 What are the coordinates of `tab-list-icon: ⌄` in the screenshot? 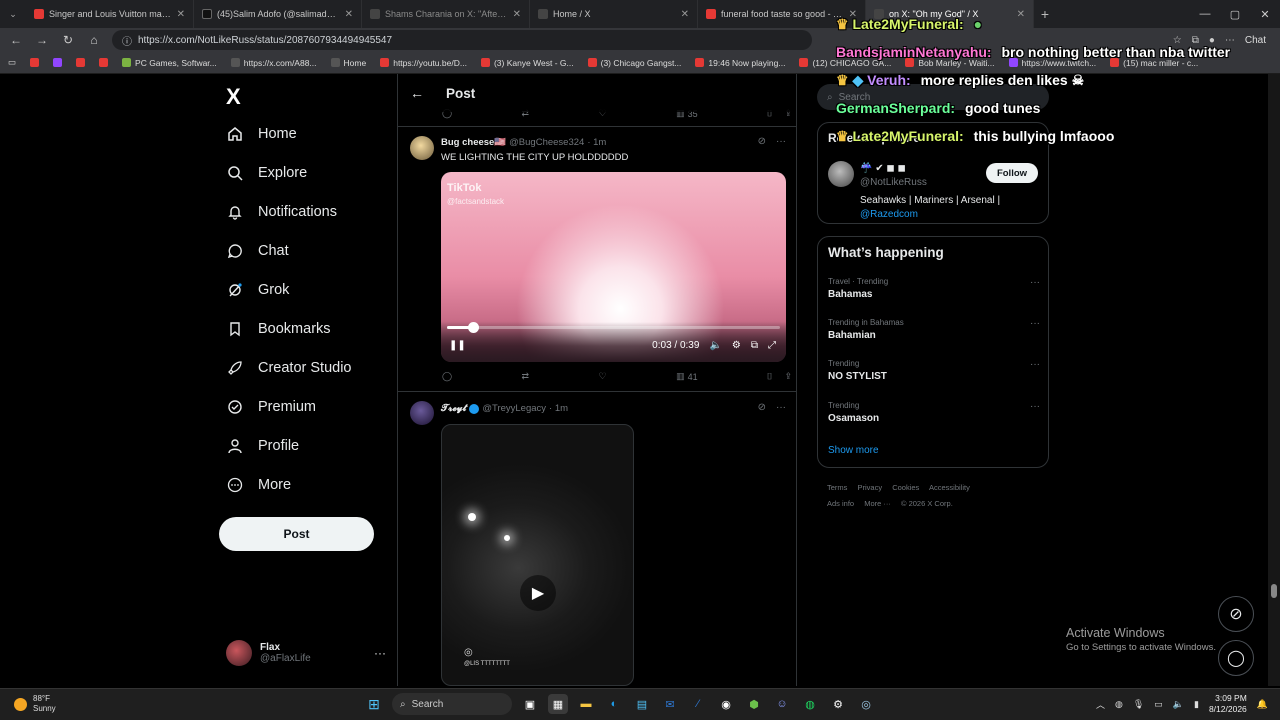 It's located at (13, 14).